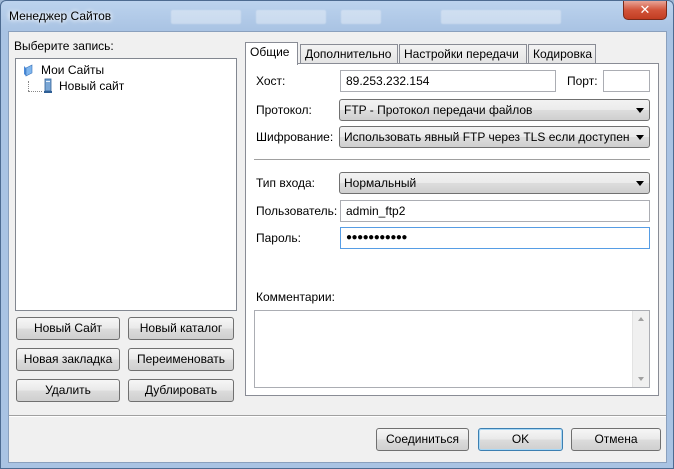  Describe the element at coordinates (60, 16) in the screenshot. I see `window-title: Менеджер Сайтов` at that location.